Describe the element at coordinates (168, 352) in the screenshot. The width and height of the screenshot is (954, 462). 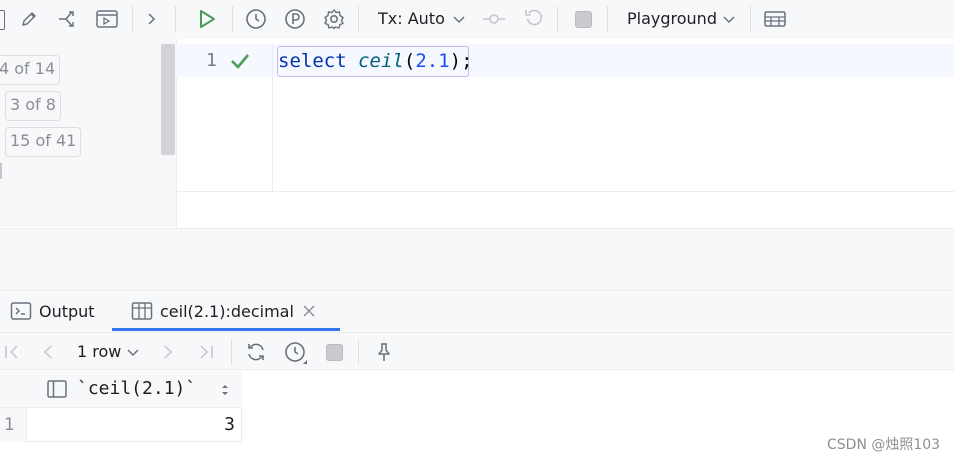
I see `next-page-icon` at that location.